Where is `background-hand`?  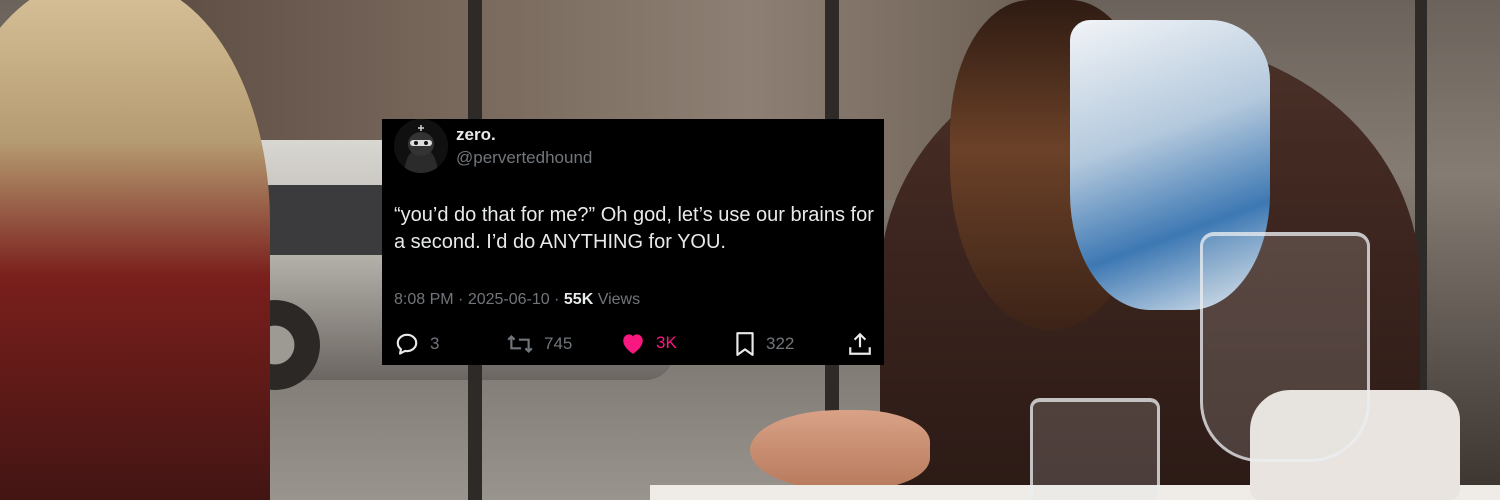 background-hand is located at coordinates (840, 450).